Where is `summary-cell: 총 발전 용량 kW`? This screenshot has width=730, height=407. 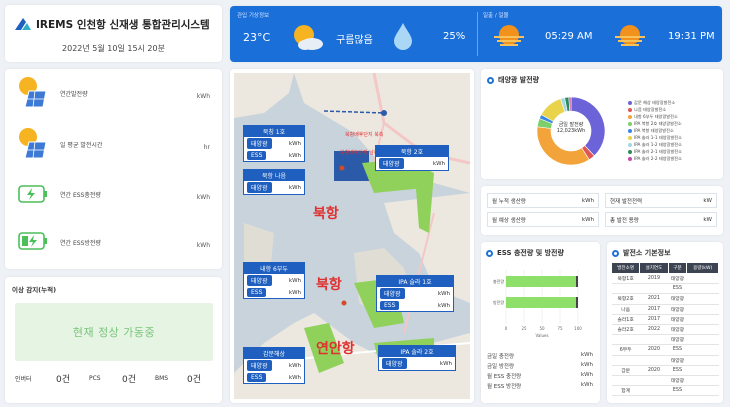 summary-cell: 총 발전 용량 kW is located at coordinates (661, 219).